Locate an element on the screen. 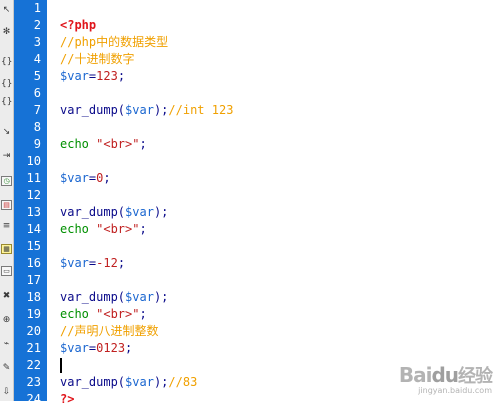  line-number: 10 is located at coordinates (33, 161).